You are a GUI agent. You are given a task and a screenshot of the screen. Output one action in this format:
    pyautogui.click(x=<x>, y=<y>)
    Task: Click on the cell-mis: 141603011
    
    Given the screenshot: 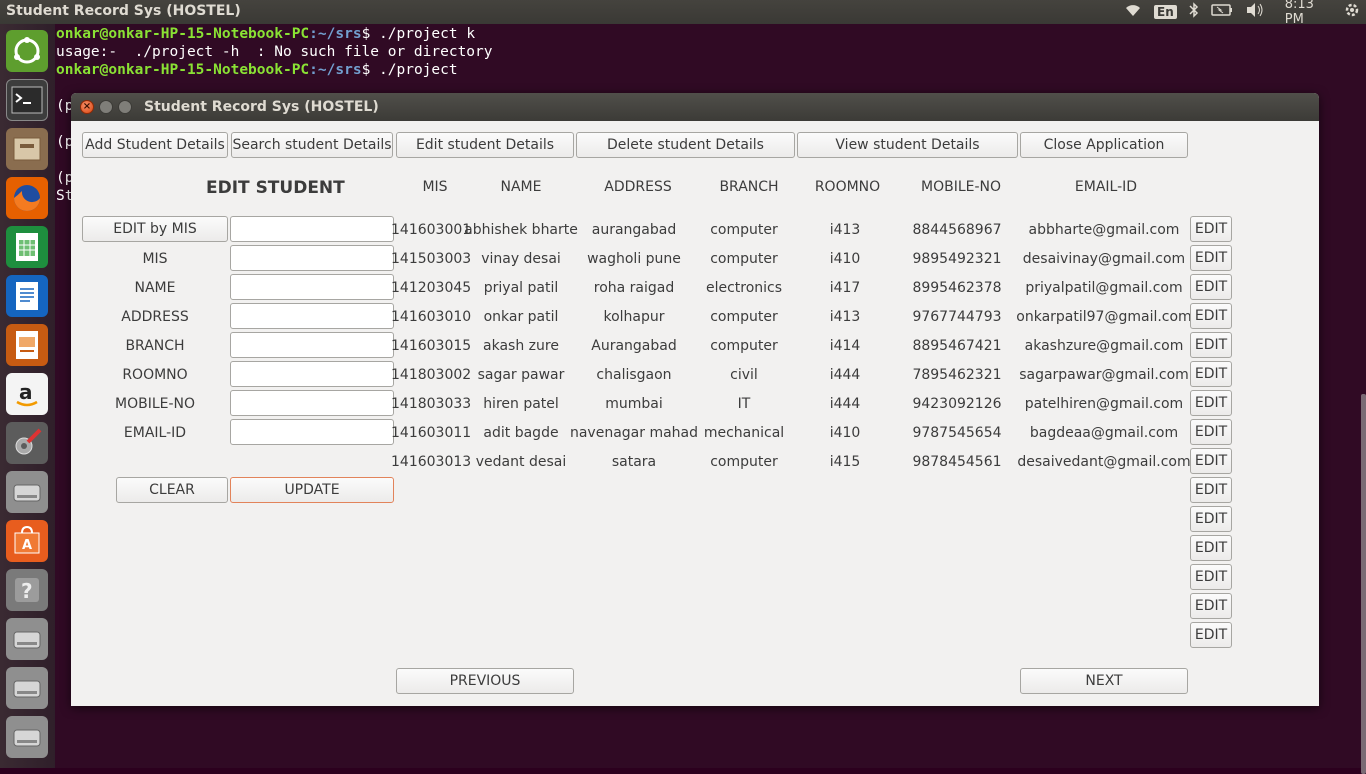 What is the action you would take?
    pyautogui.click(x=431, y=433)
    